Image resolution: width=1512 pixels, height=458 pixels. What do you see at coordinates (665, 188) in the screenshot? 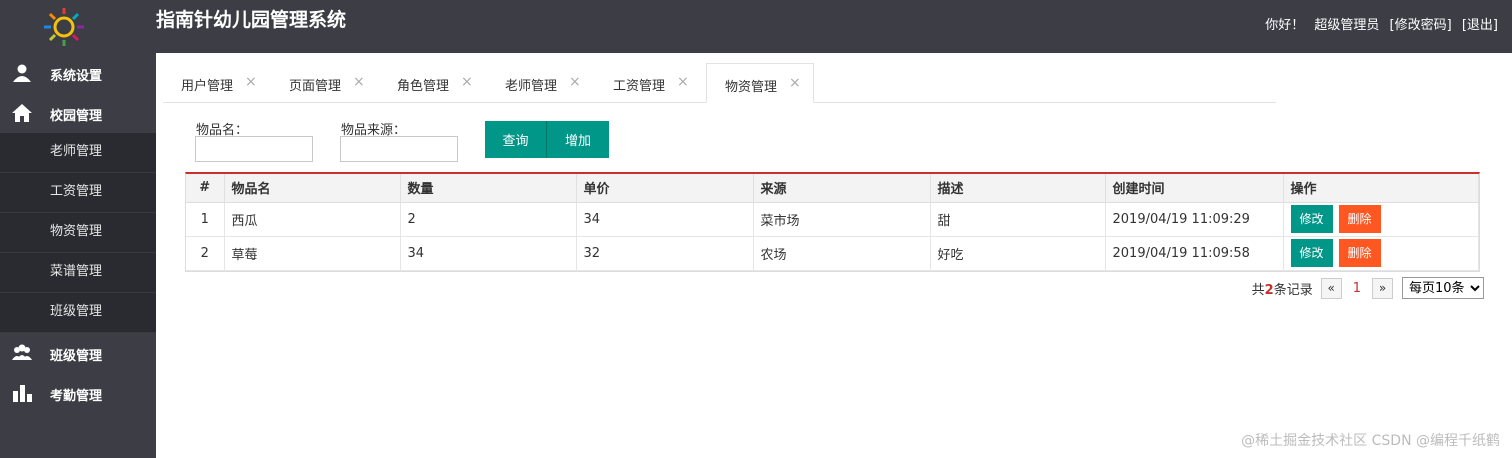
I see `column-header: 单价` at bounding box center [665, 188].